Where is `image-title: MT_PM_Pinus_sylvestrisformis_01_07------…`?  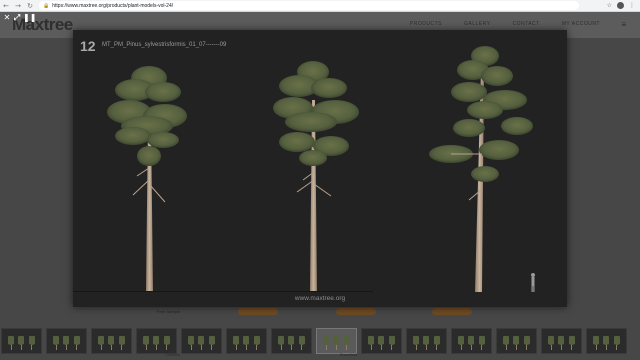 image-title: MT_PM_Pinus_sylvestrisformis_01_07------… is located at coordinates (164, 45).